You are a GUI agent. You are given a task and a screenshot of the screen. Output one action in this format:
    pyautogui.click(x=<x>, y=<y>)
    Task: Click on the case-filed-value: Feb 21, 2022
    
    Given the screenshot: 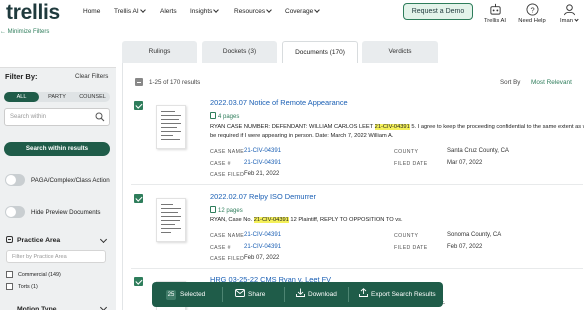 What is the action you would take?
    pyautogui.click(x=262, y=174)
    